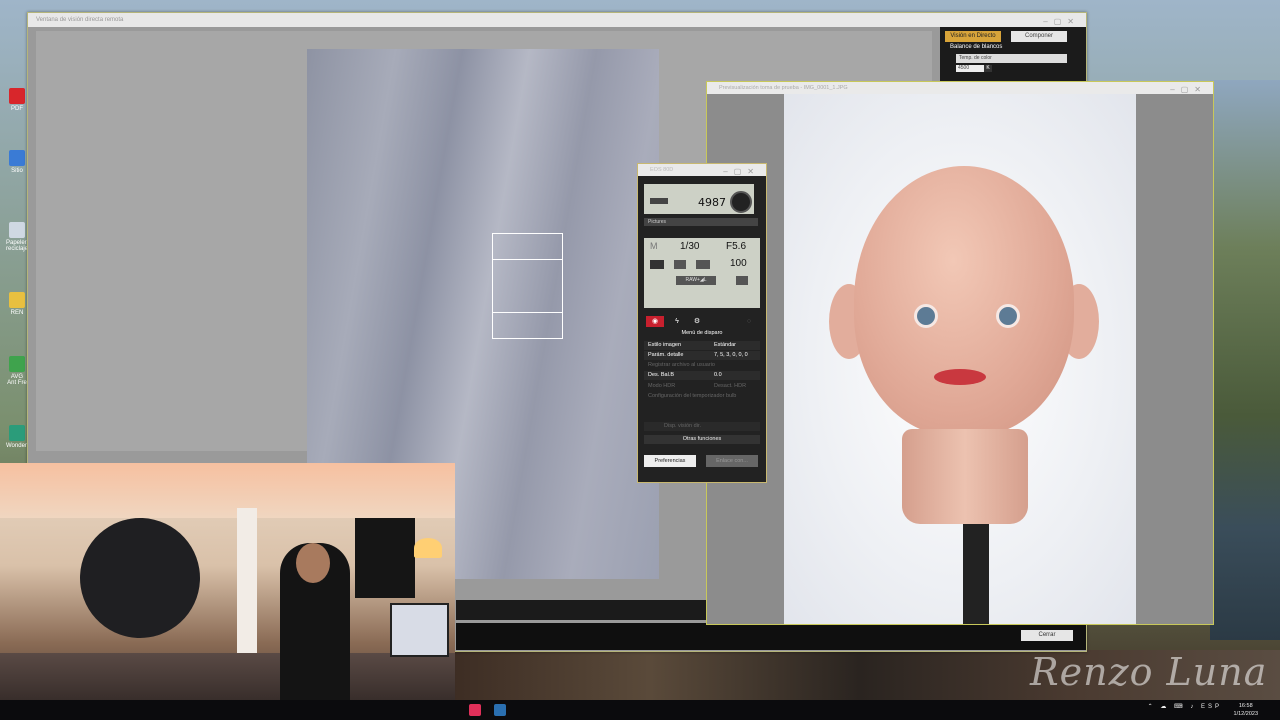  Describe the element at coordinates (1188, 90) in the screenshot. I see `preview-window-controls: –▢✕` at that location.